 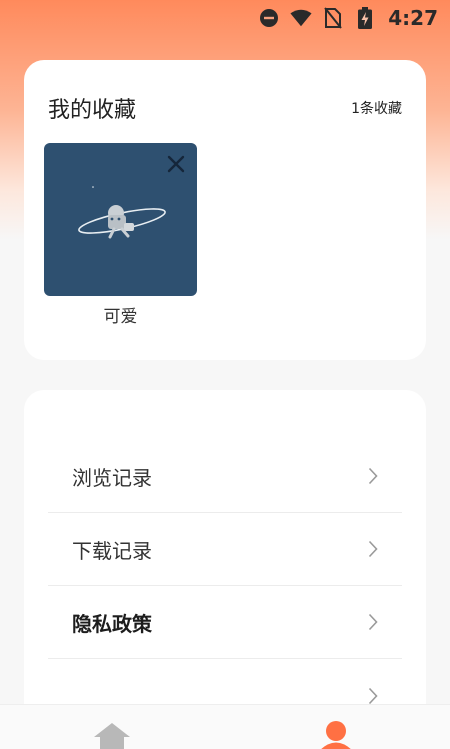 I want to click on profile-icon, so click(x=336, y=735).